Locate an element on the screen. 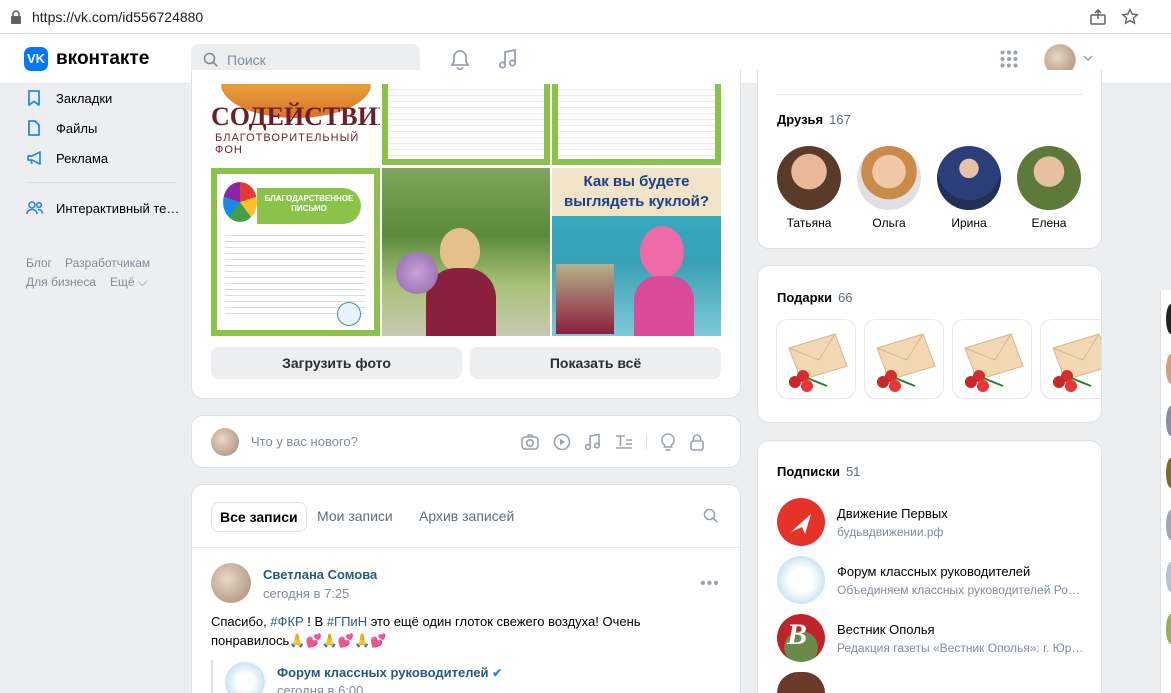 The width and height of the screenshot is (1171, 693). vk-logo-text: вконтакте is located at coordinates (102, 59).